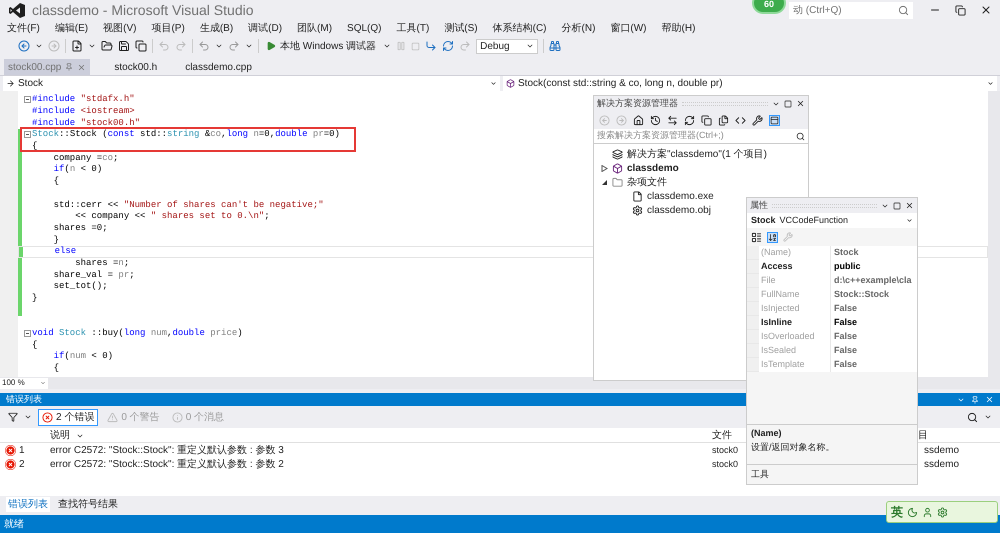 The height and width of the screenshot is (533, 1000). I want to click on new-file-icon, so click(77, 46).